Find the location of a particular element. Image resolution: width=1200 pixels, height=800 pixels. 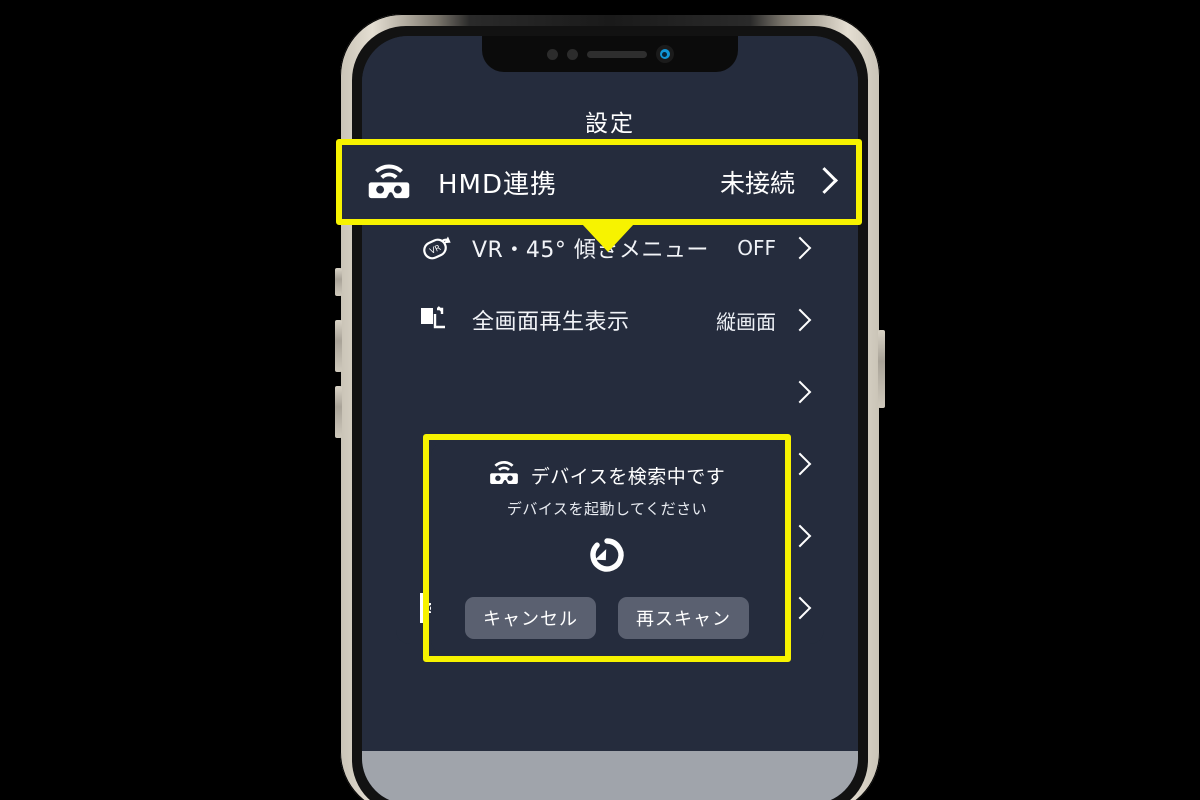

earpiece-speaker-icon is located at coordinates (616, 54).